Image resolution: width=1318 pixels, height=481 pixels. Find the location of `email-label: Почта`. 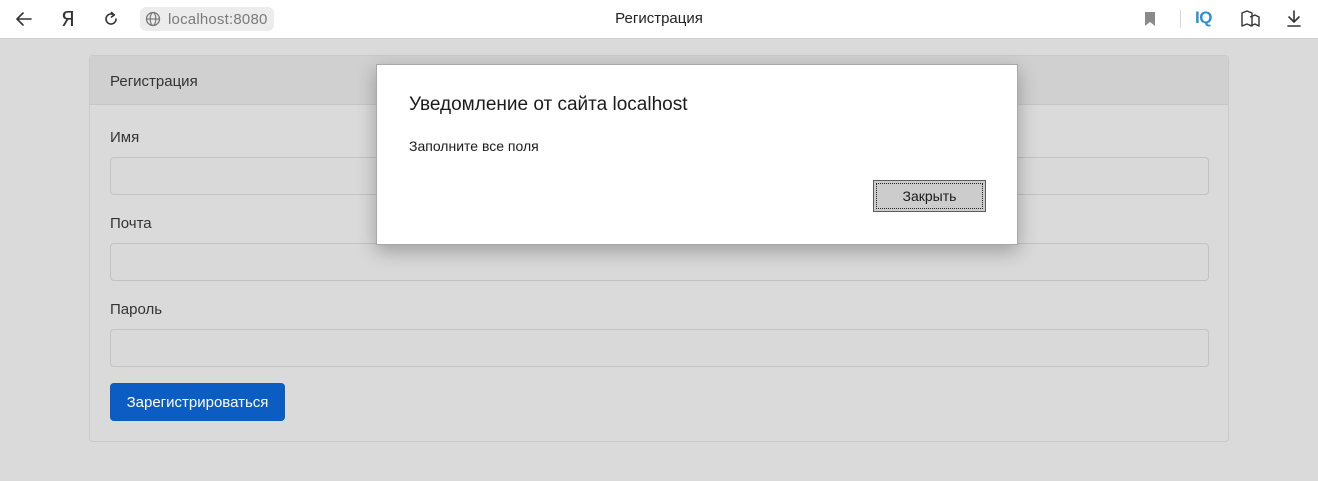

email-label: Почта is located at coordinates (131, 223).